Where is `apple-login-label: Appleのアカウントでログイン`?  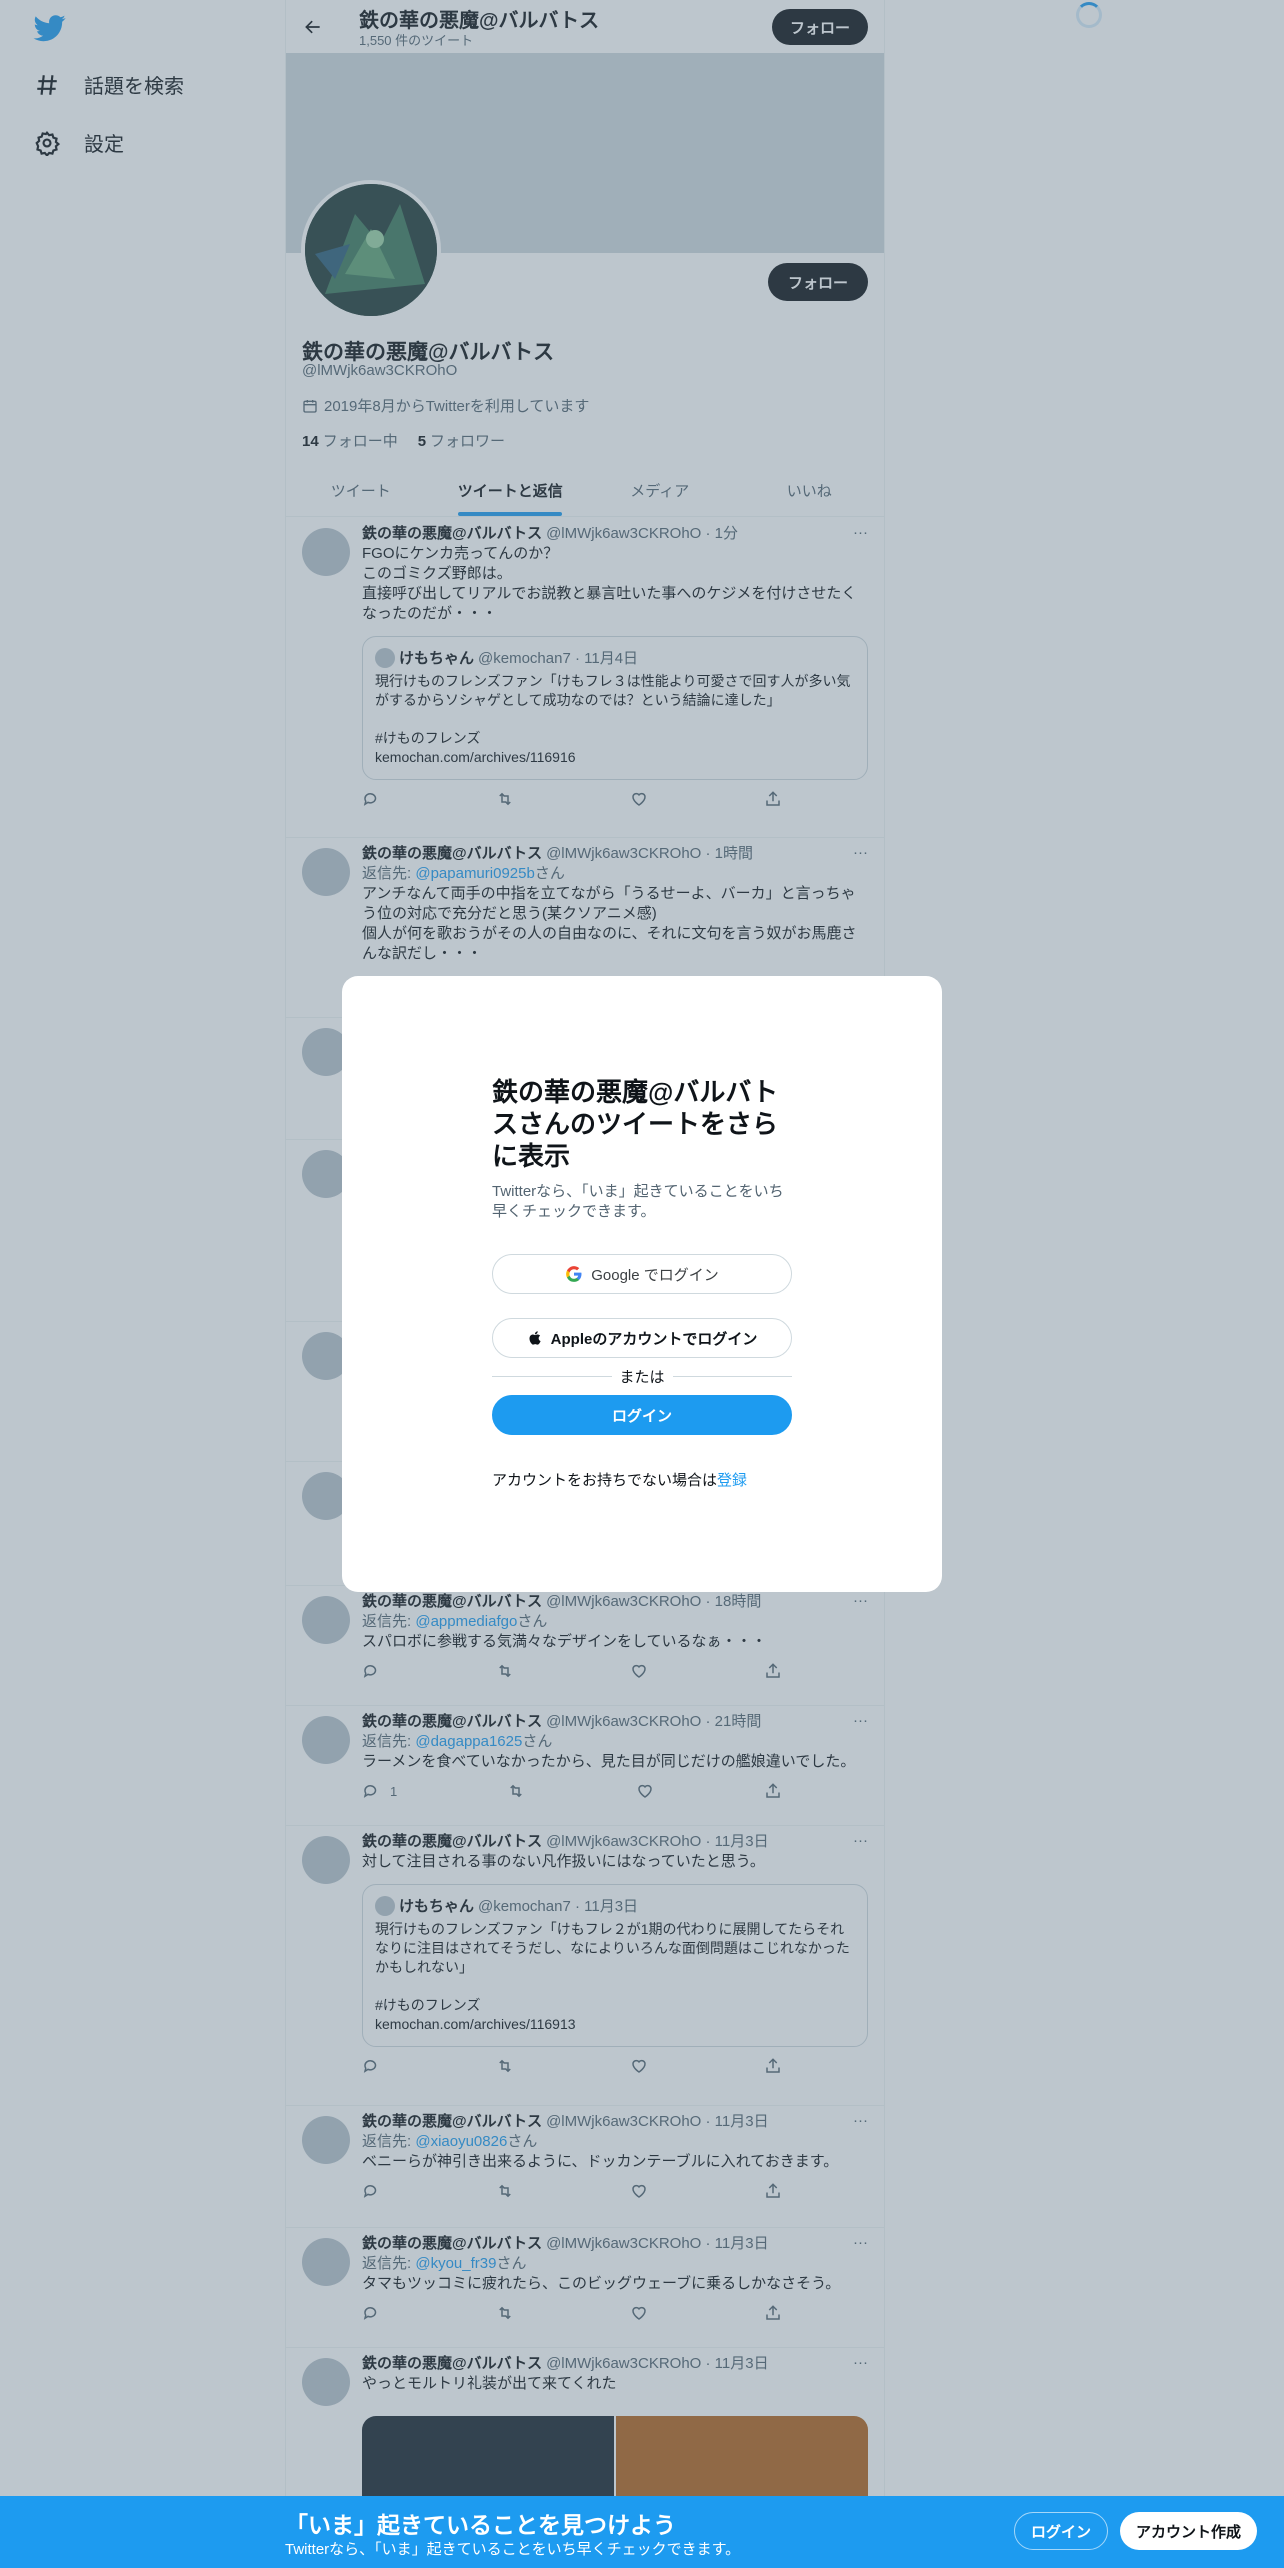 apple-login-label: Appleのアカウントでログイン is located at coordinates (654, 1339).